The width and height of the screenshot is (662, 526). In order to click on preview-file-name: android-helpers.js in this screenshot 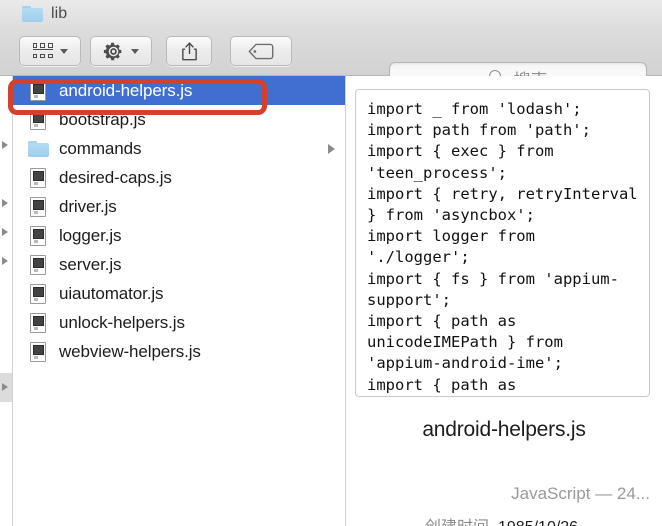, I will do `click(504, 429)`.